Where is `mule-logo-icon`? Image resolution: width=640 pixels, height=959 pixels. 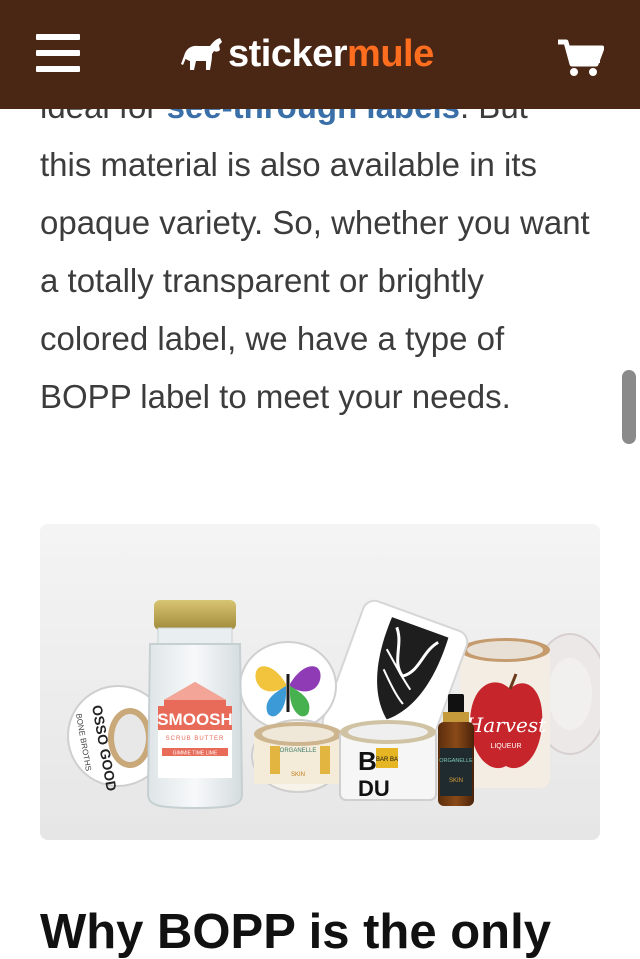
mule-logo-icon is located at coordinates (201, 54).